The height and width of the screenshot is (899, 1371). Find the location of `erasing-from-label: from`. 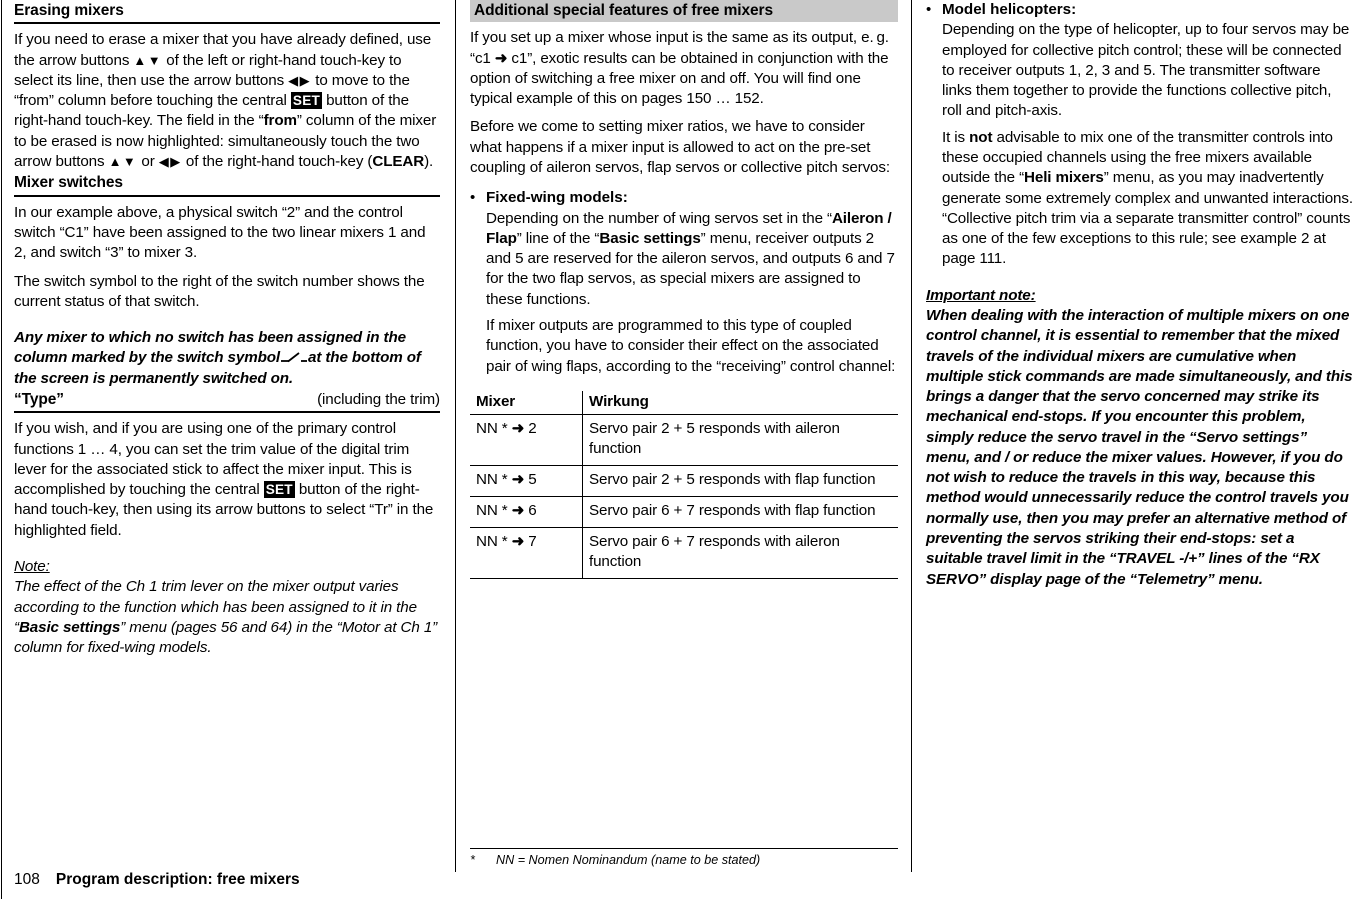

erasing-from-label: from is located at coordinates (280, 121).